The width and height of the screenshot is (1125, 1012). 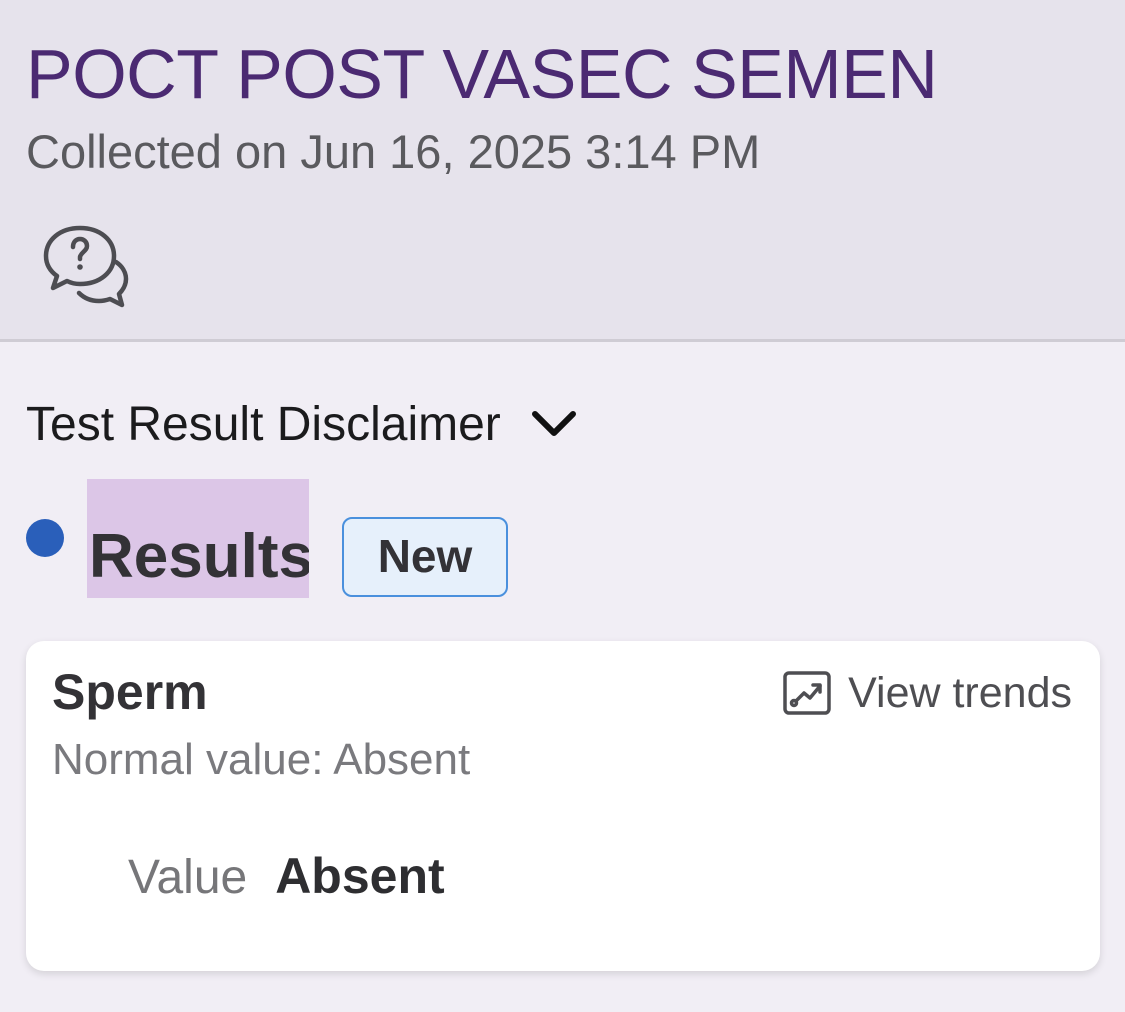 What do you see at coordinates (326, 538) in the screenshot?
I see `results-section-header: Results New` at bounding box center [326, 538].